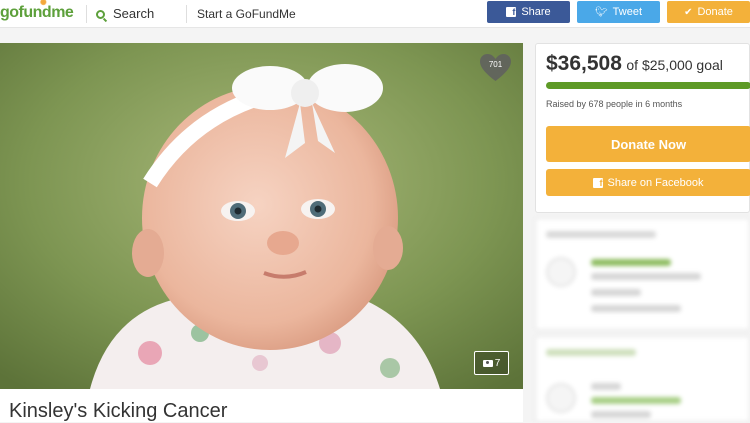  What do you see at coordinates (614, 104) in the screenshot?
I see `raised-by-text: Raised by 678 people in 6 months` at bounding box center [614, 104].